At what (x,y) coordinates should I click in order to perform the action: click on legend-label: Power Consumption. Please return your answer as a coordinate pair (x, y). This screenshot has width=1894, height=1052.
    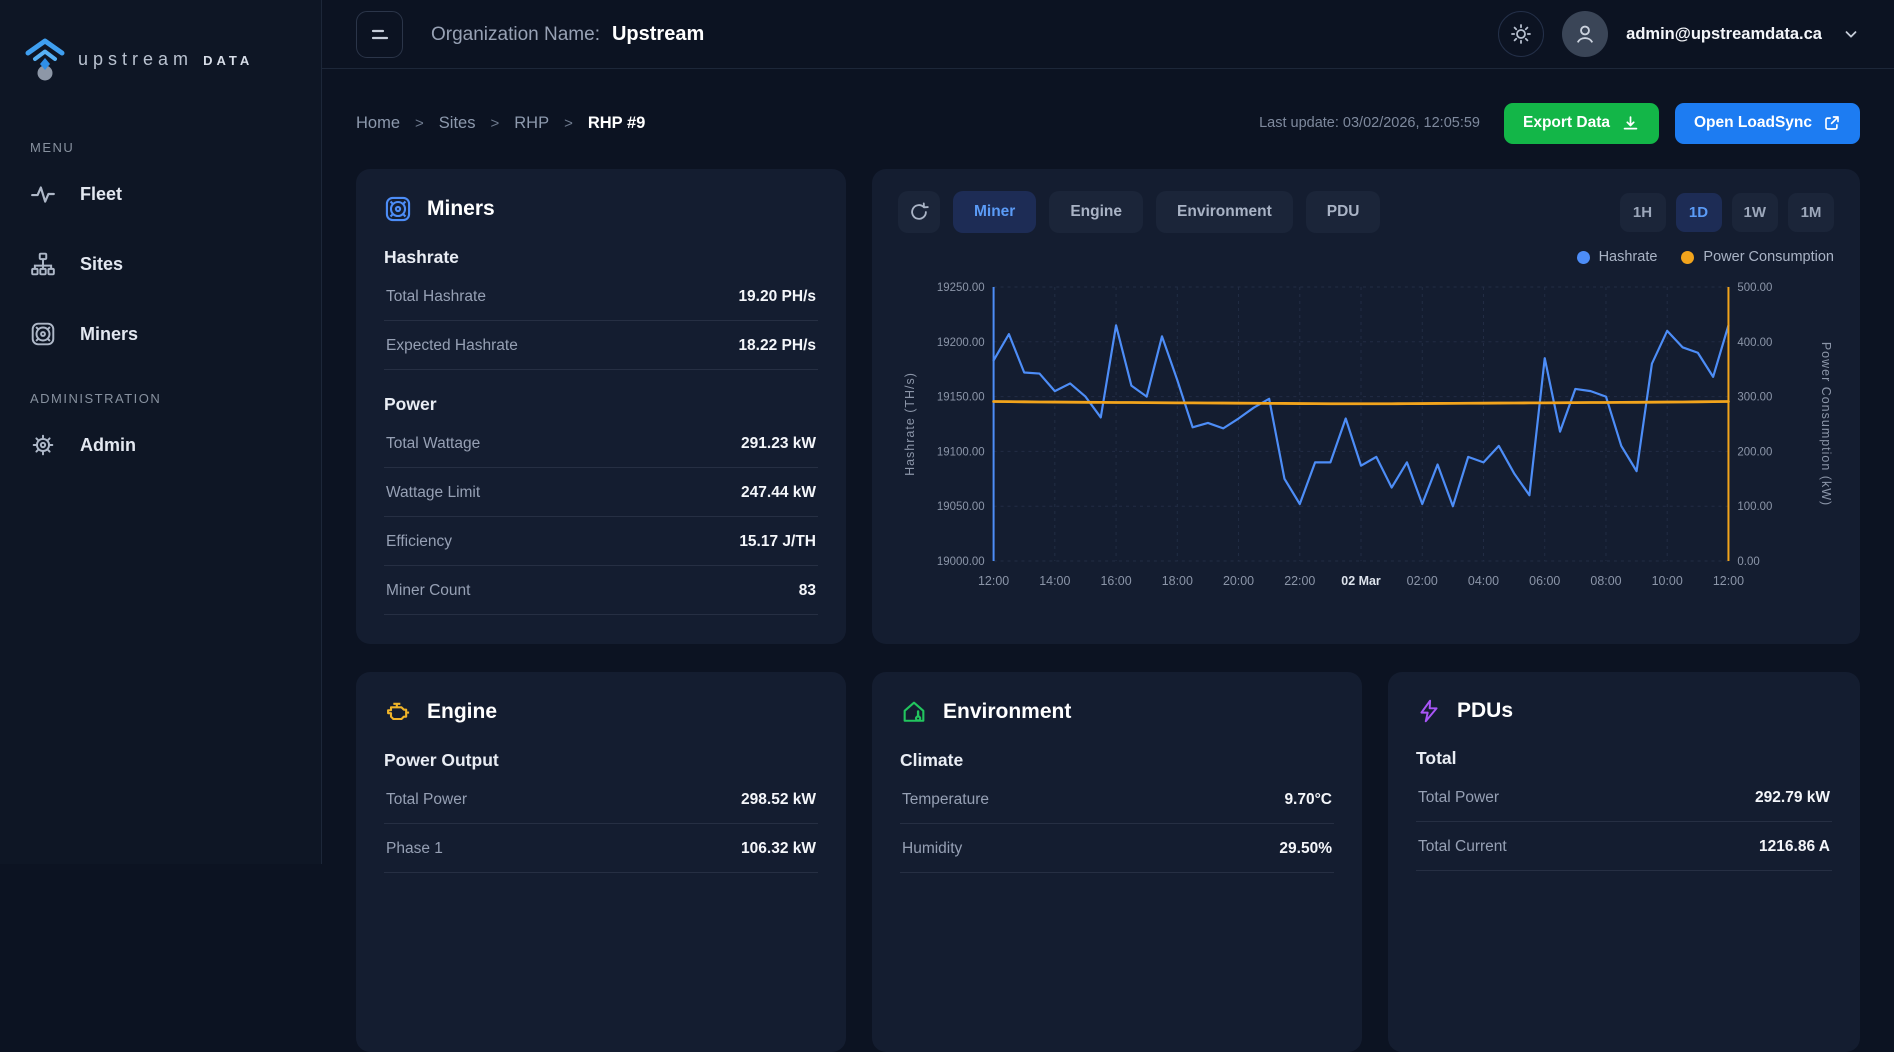
    Looking at the image, I should click on (1768, 257).